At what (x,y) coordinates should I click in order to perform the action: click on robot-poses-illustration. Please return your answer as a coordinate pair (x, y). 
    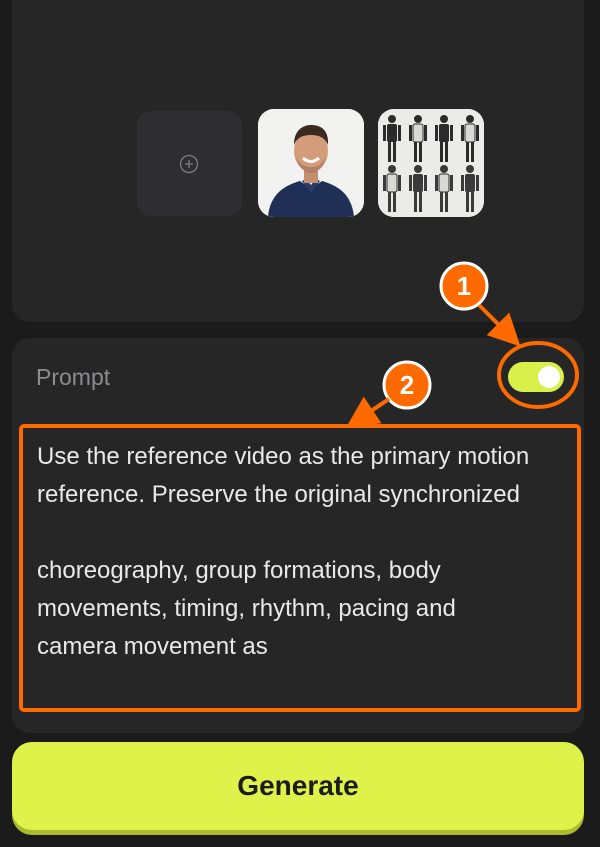
    Looking at the image, I should click on (431, 163).